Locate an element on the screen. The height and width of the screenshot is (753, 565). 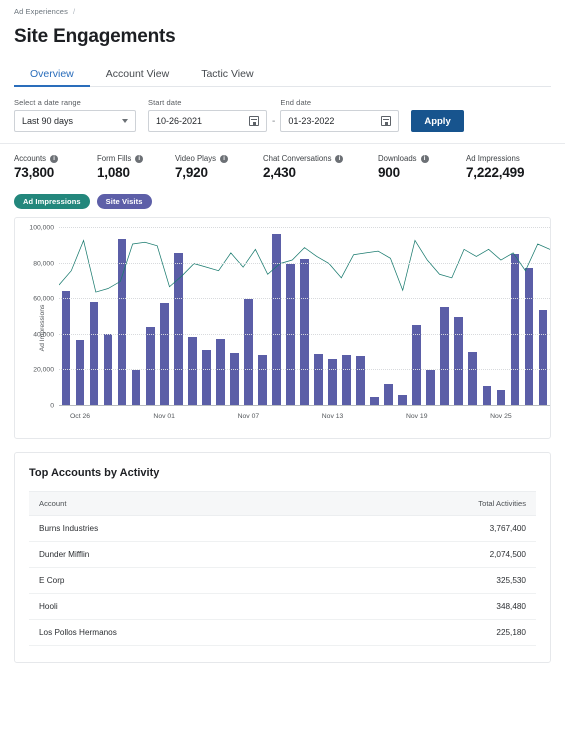
table-head: Account Total Activities is located at coordinates (282, 503).